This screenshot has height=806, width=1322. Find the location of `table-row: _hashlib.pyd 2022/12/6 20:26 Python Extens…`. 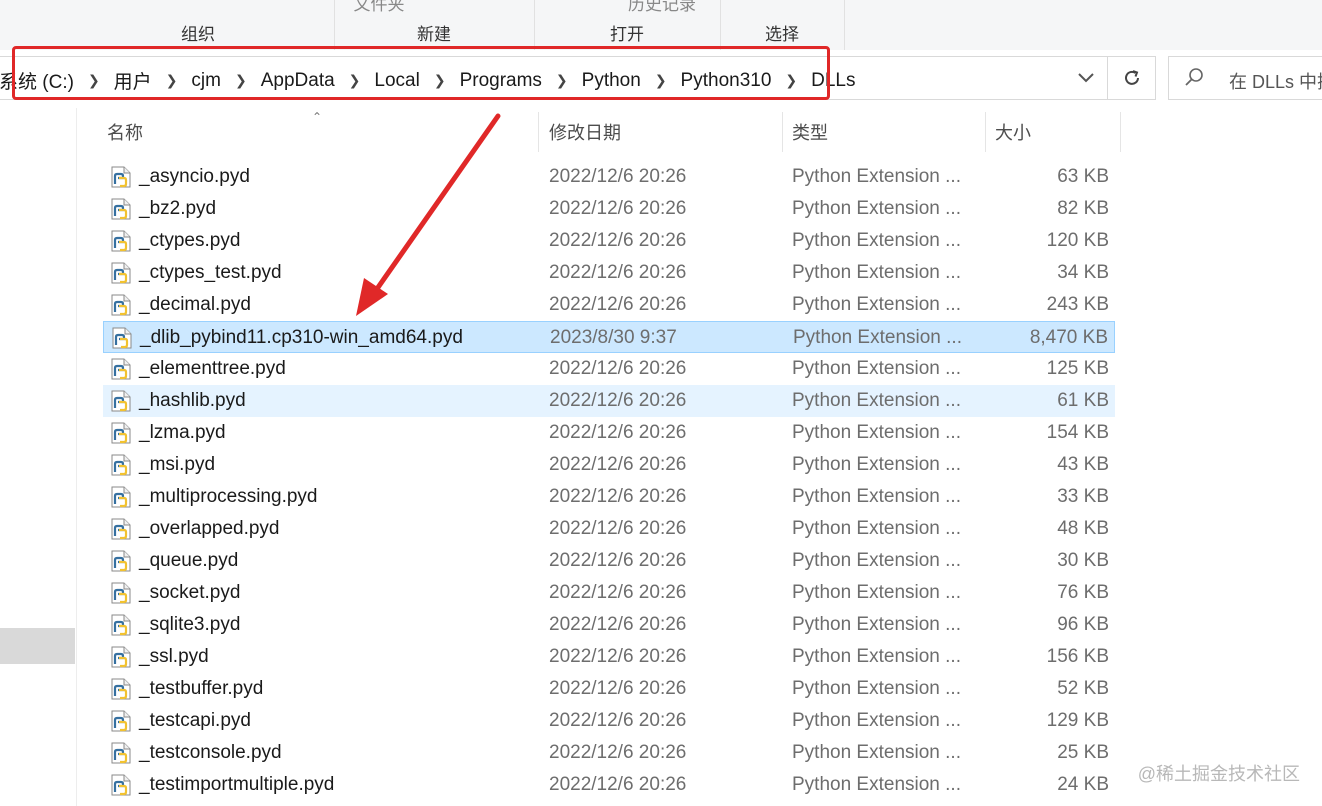

table-row: _hashlib.pyd 2022/12/6 20:26 Python Extens… is located at coordinates (609, 401).